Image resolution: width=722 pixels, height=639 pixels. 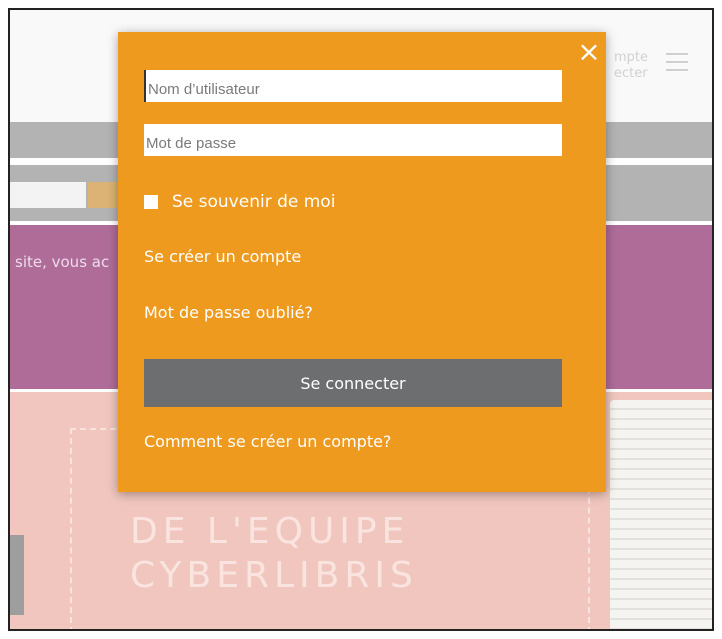 What do you see at coordinates (228, 312) in the screenshot?
I see `forgot-password-link: Mot de passe oublié?` at bounding box center [228, 312].